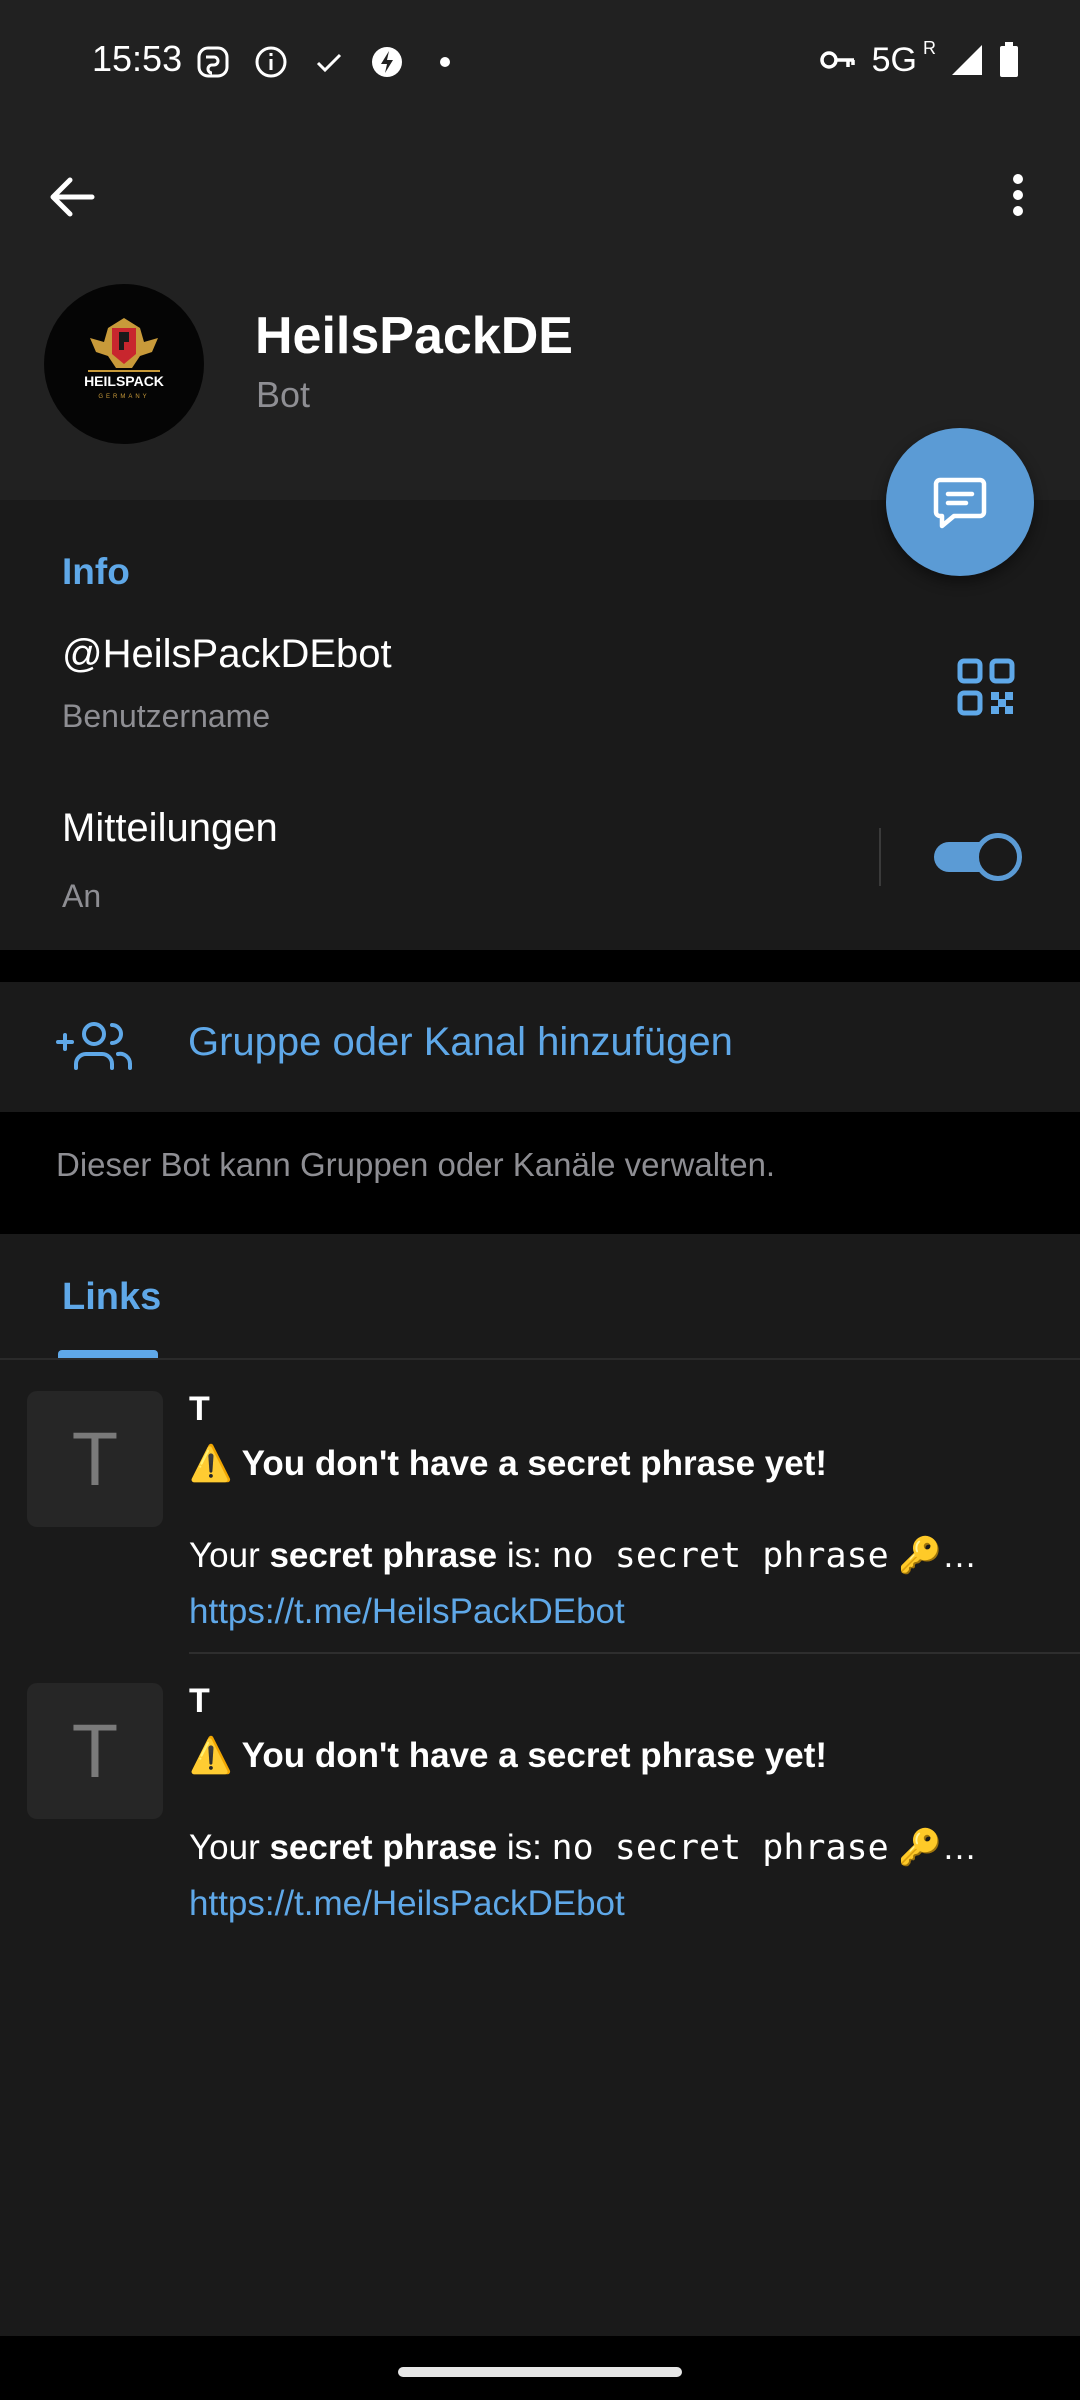 The height and width of the screenshot is (2400, 1080). I want to click on info-icon, so click(271, 62).